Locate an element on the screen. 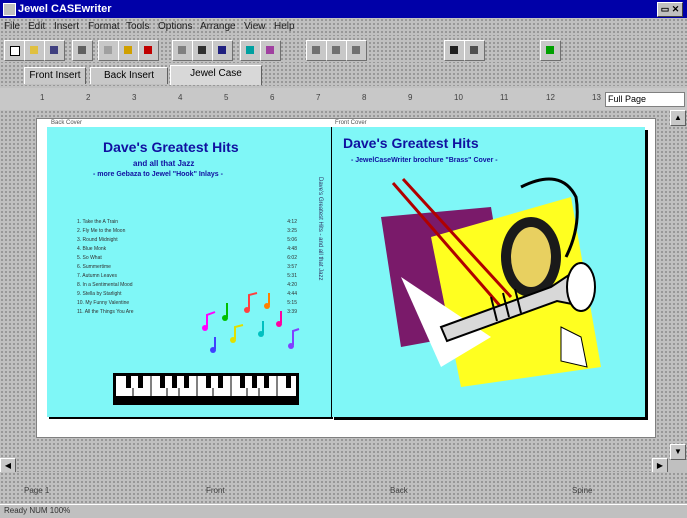  menu-tools: Tools is located at coordinates (137, 26).